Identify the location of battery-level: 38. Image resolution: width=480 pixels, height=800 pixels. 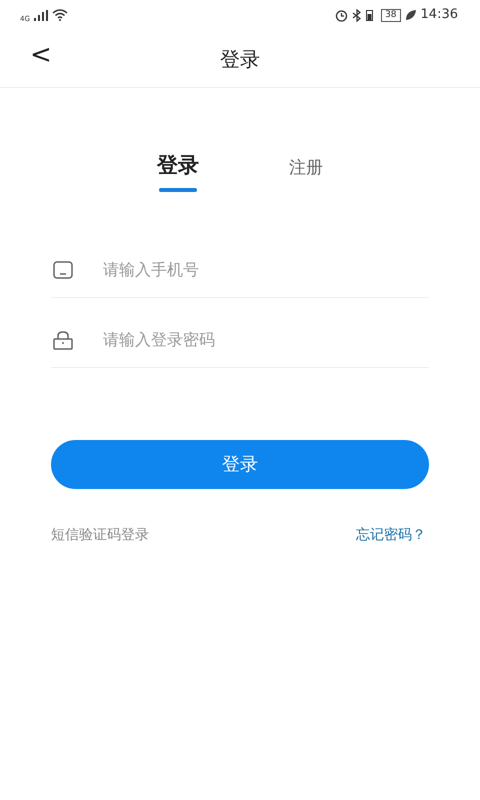
(391, 15).